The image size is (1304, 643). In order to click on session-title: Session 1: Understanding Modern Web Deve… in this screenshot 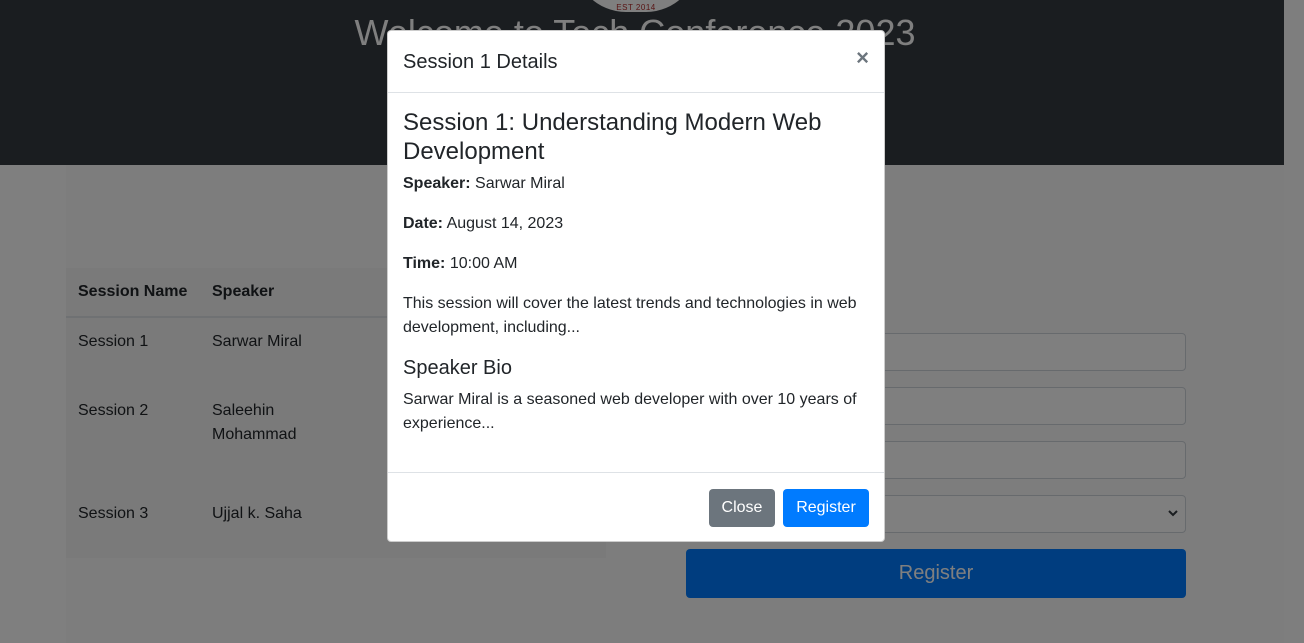, I will do `click(612, 137)`.